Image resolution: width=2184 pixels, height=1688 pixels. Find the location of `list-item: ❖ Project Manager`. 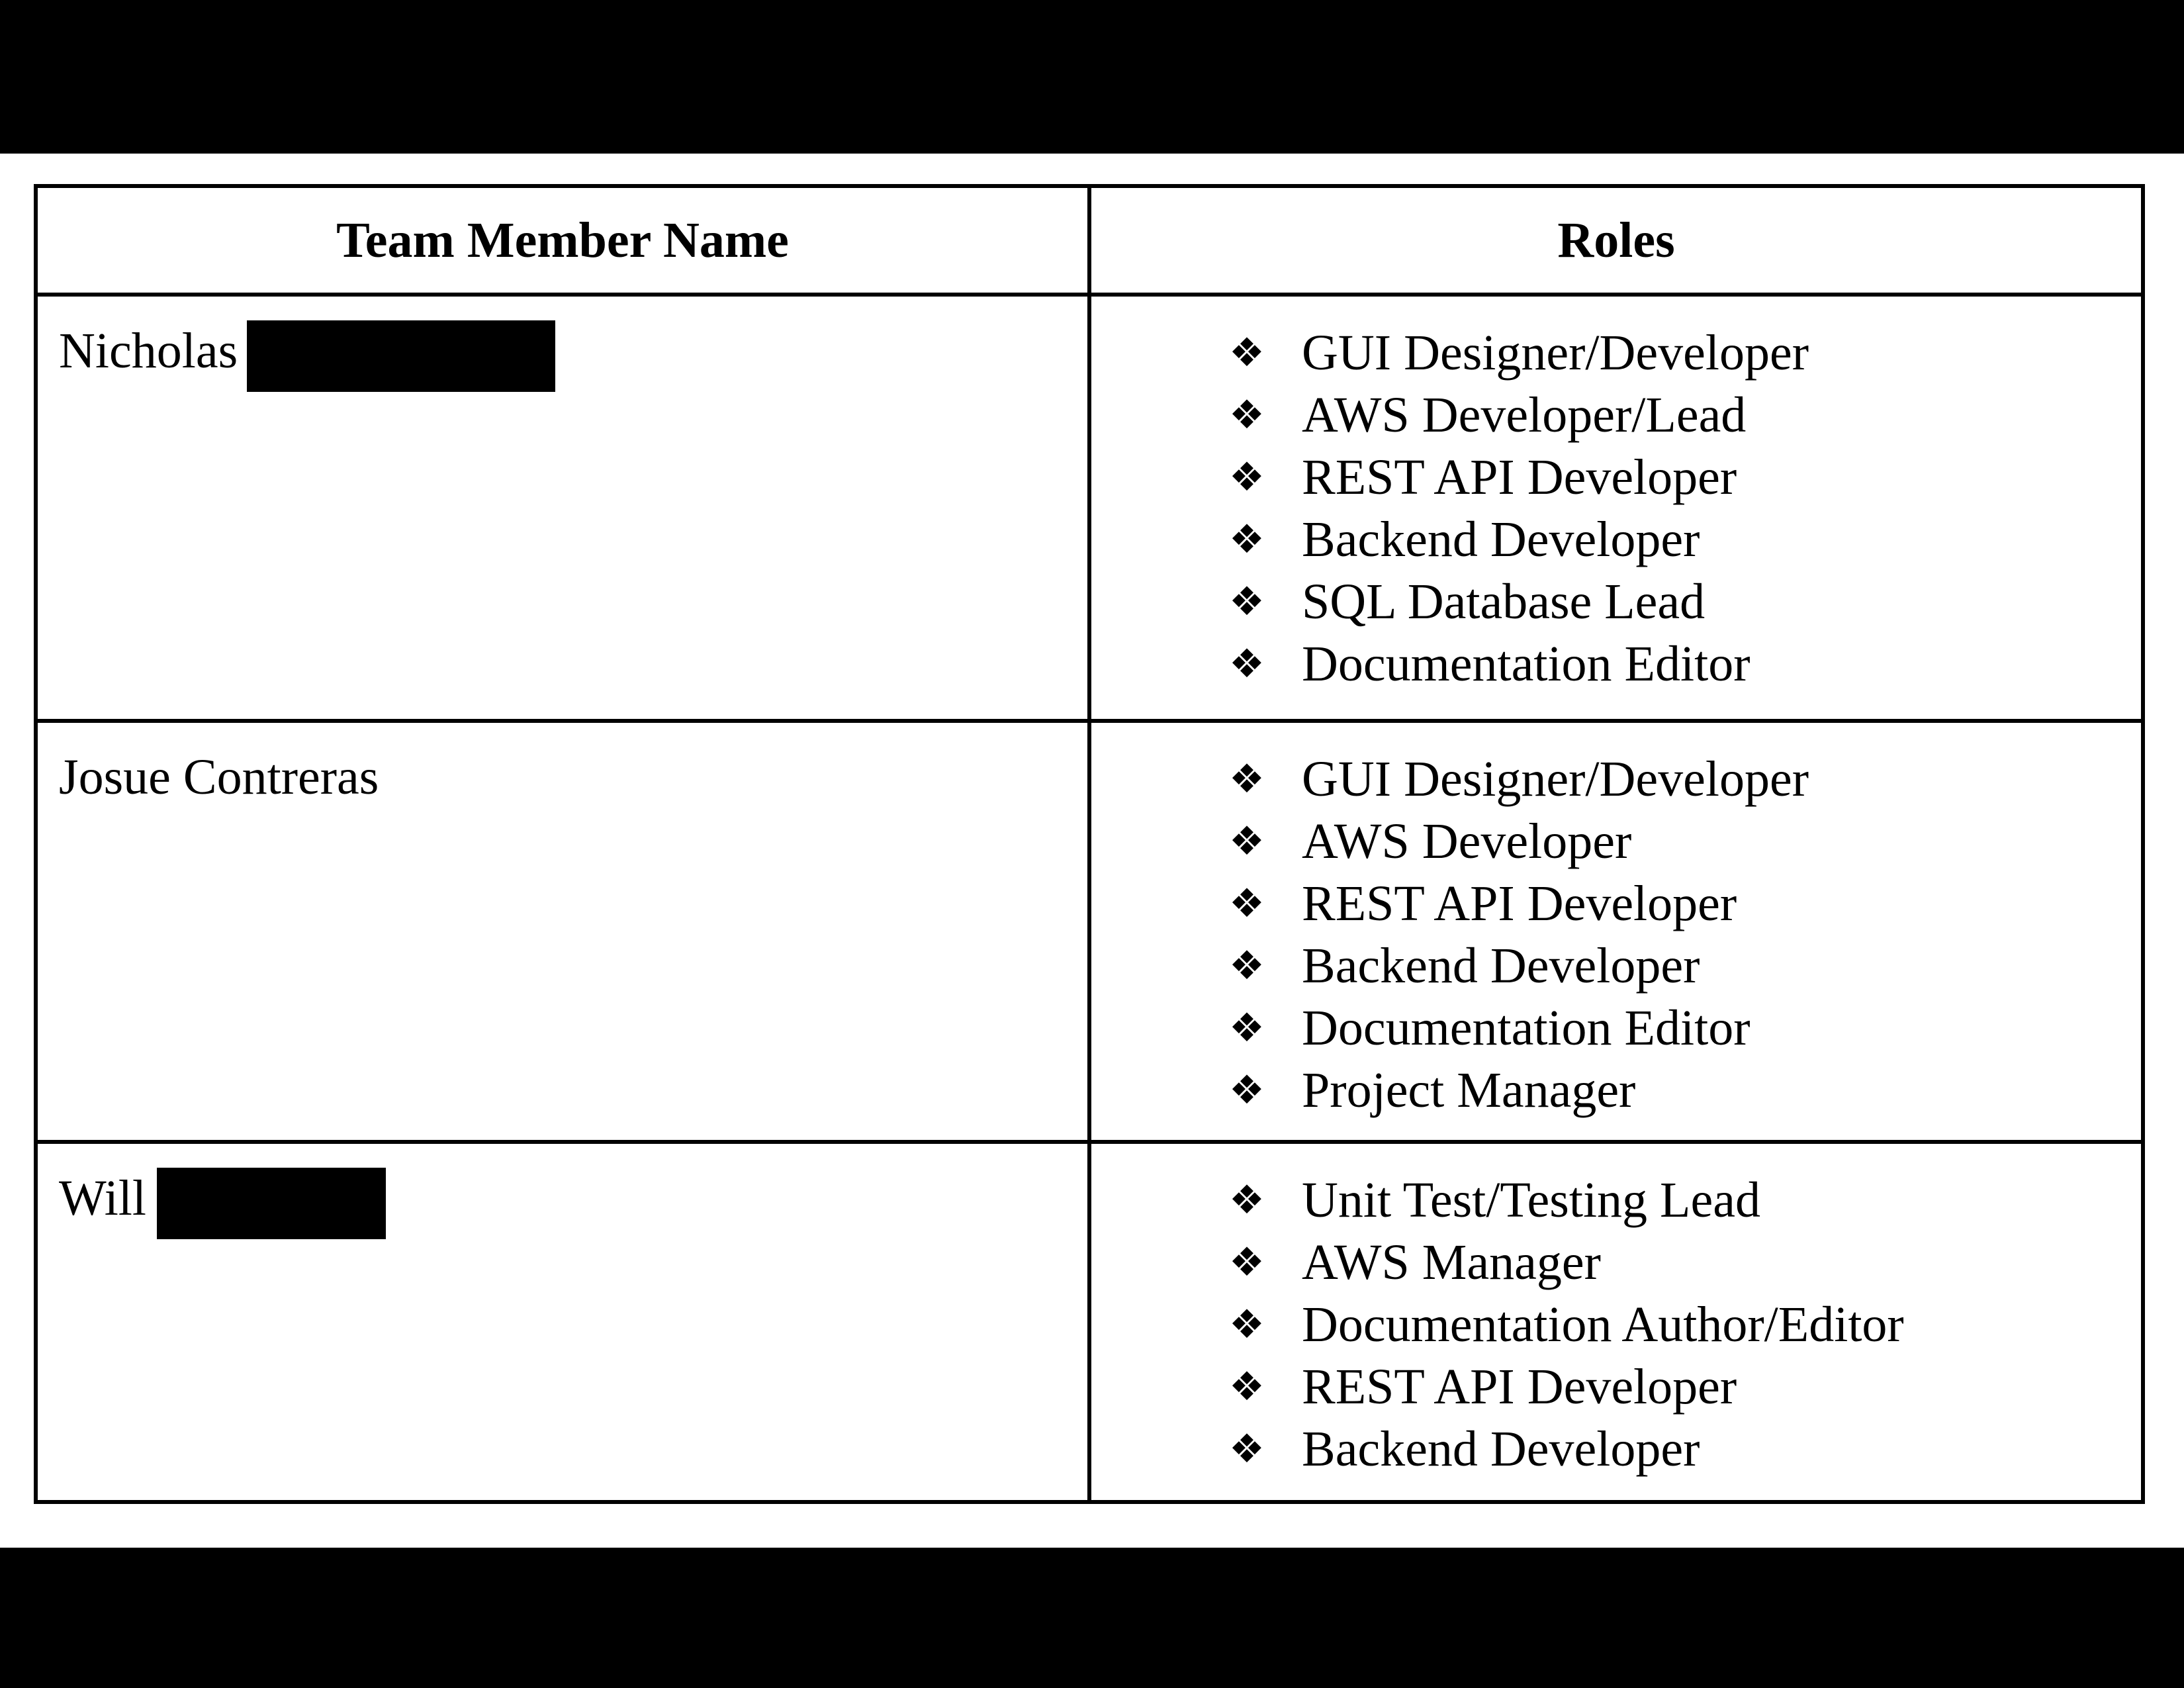

list-item: ❖ Project Manager is located at coordinates (1616, 1090).